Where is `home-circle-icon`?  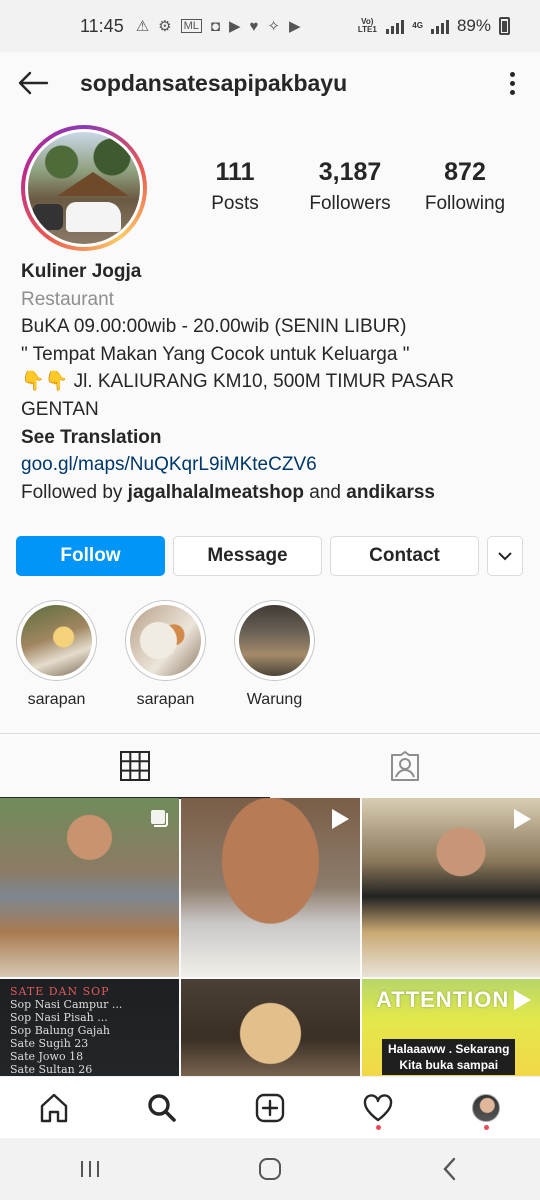 home-circle-icon is located at coordinates (270, 1169).